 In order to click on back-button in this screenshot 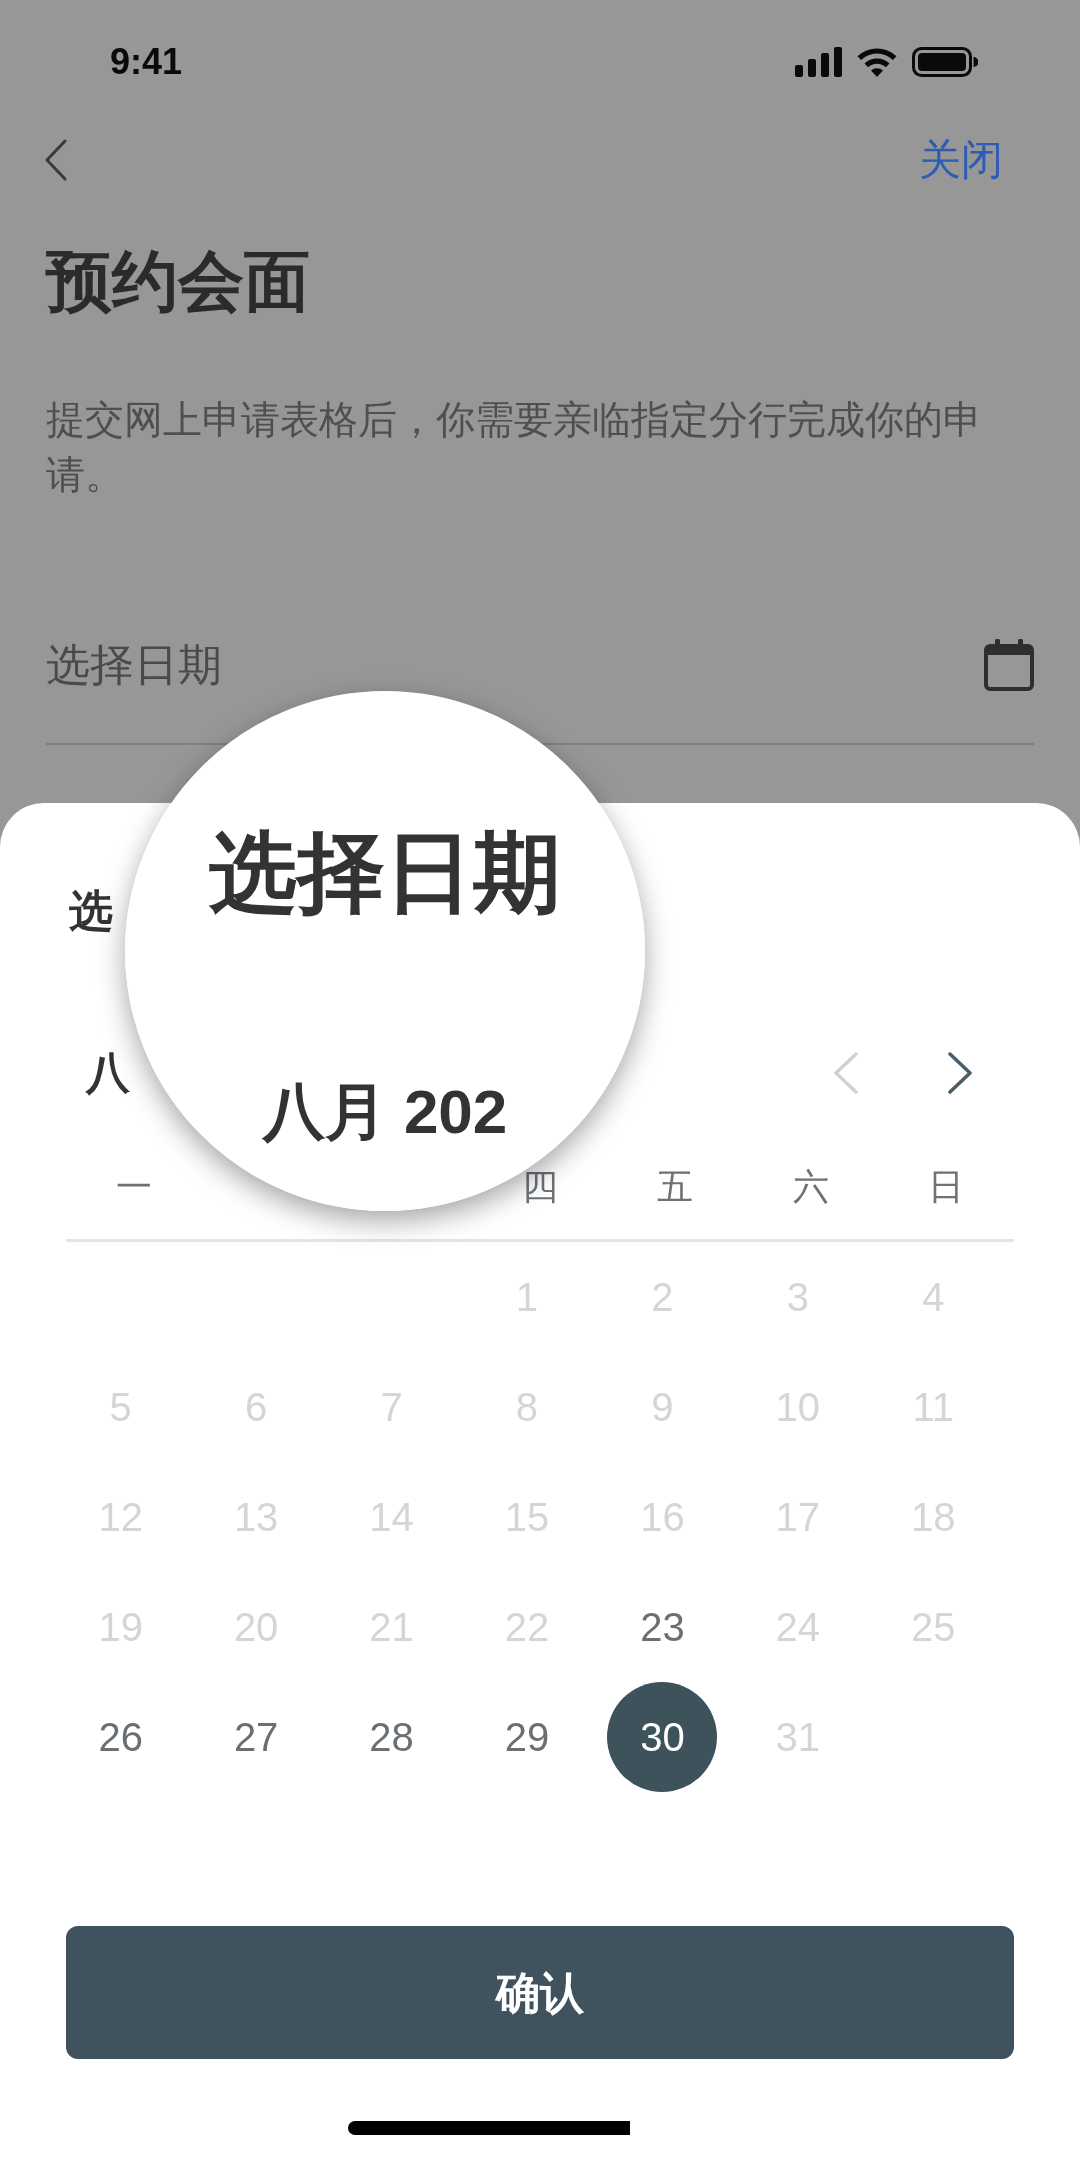, I will do `click(56, 160)`.